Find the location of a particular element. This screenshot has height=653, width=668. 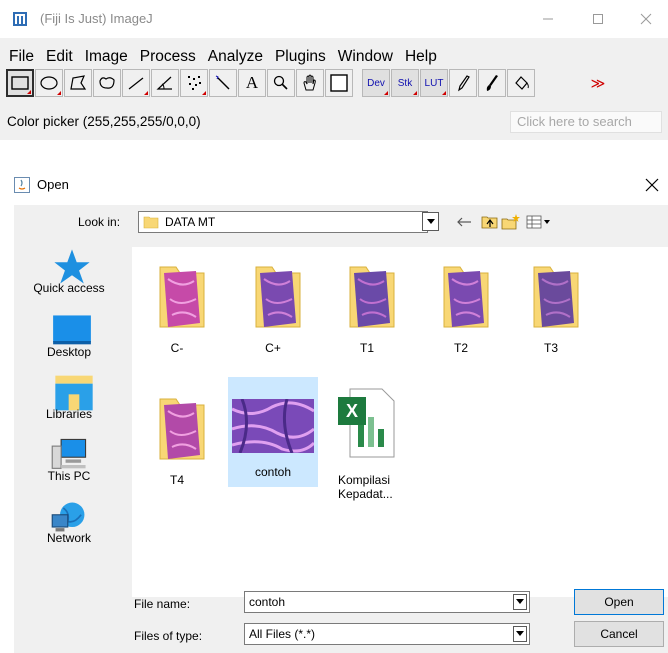

files-of-type-value: All Files (*.*) is located at coordinates (282, 634).